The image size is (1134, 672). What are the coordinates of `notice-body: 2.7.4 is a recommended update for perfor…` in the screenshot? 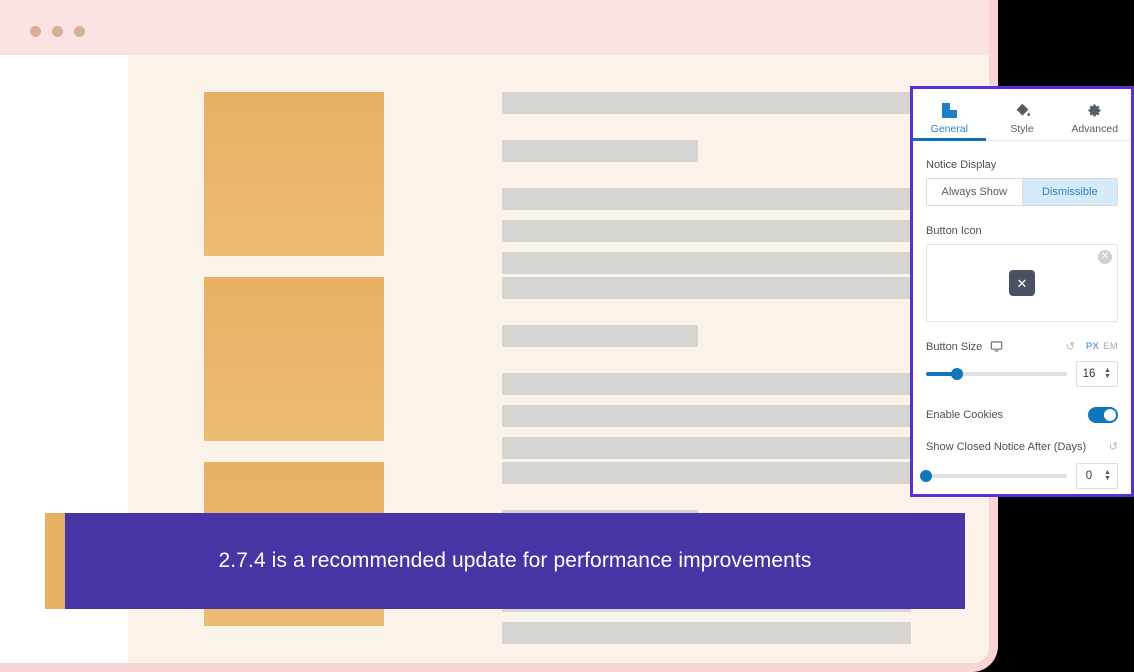 It's located at (515, 561).